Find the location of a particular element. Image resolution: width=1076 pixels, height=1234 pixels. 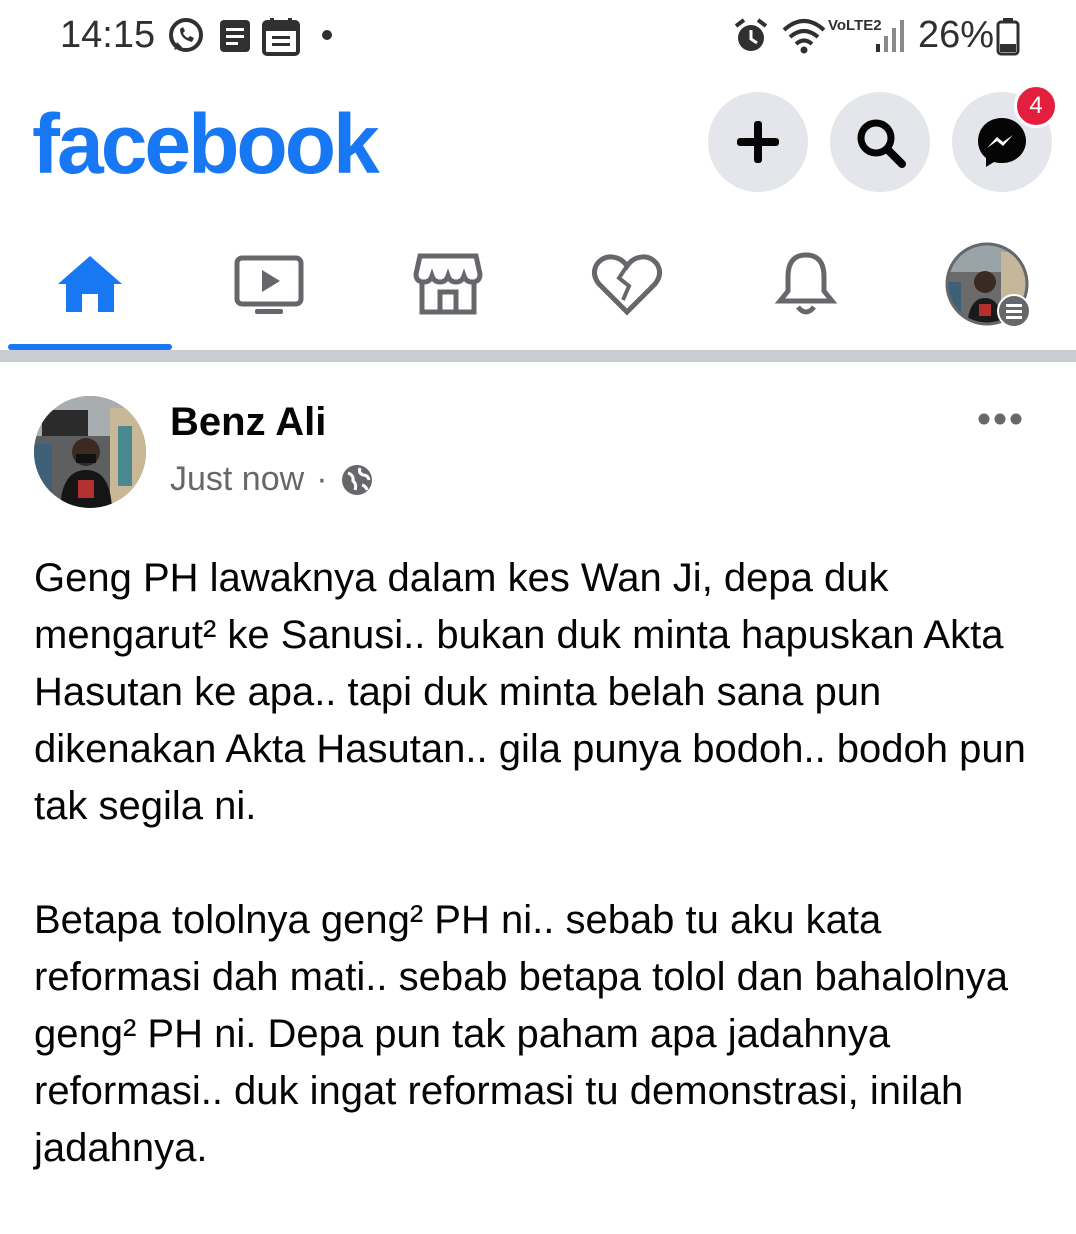

signal-icon is located at coordinates (891, 38).